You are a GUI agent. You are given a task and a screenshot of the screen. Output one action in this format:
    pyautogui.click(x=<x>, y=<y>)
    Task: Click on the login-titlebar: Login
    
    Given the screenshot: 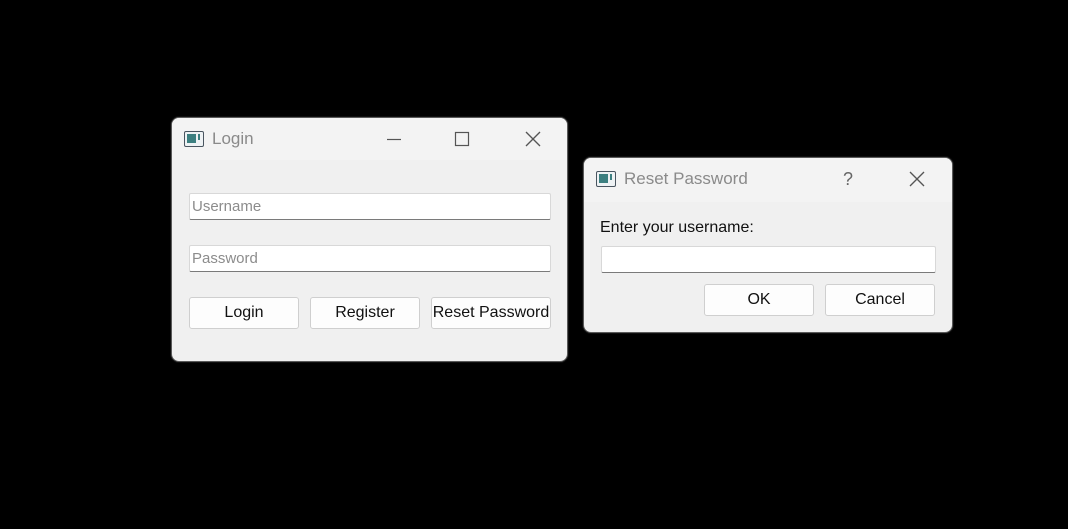 What is the action you would take?
    pyautogui.click(x=369, y=139)
    